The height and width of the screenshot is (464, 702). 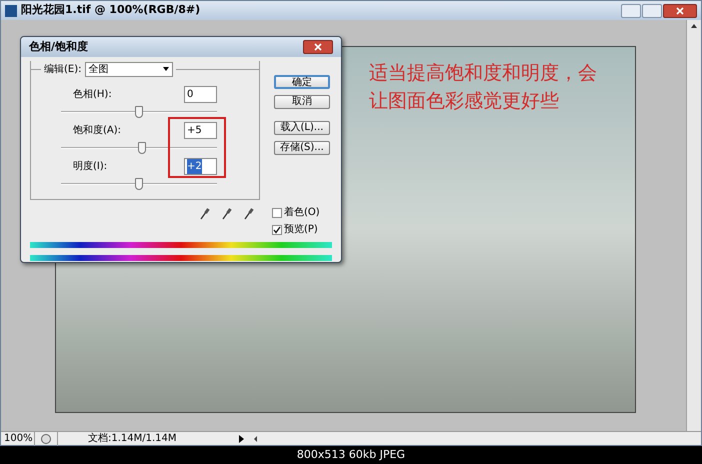 What do you see at coordinates (11, 10) in the screenshot?
I see `app-icon` at bounding box center [11, 10].